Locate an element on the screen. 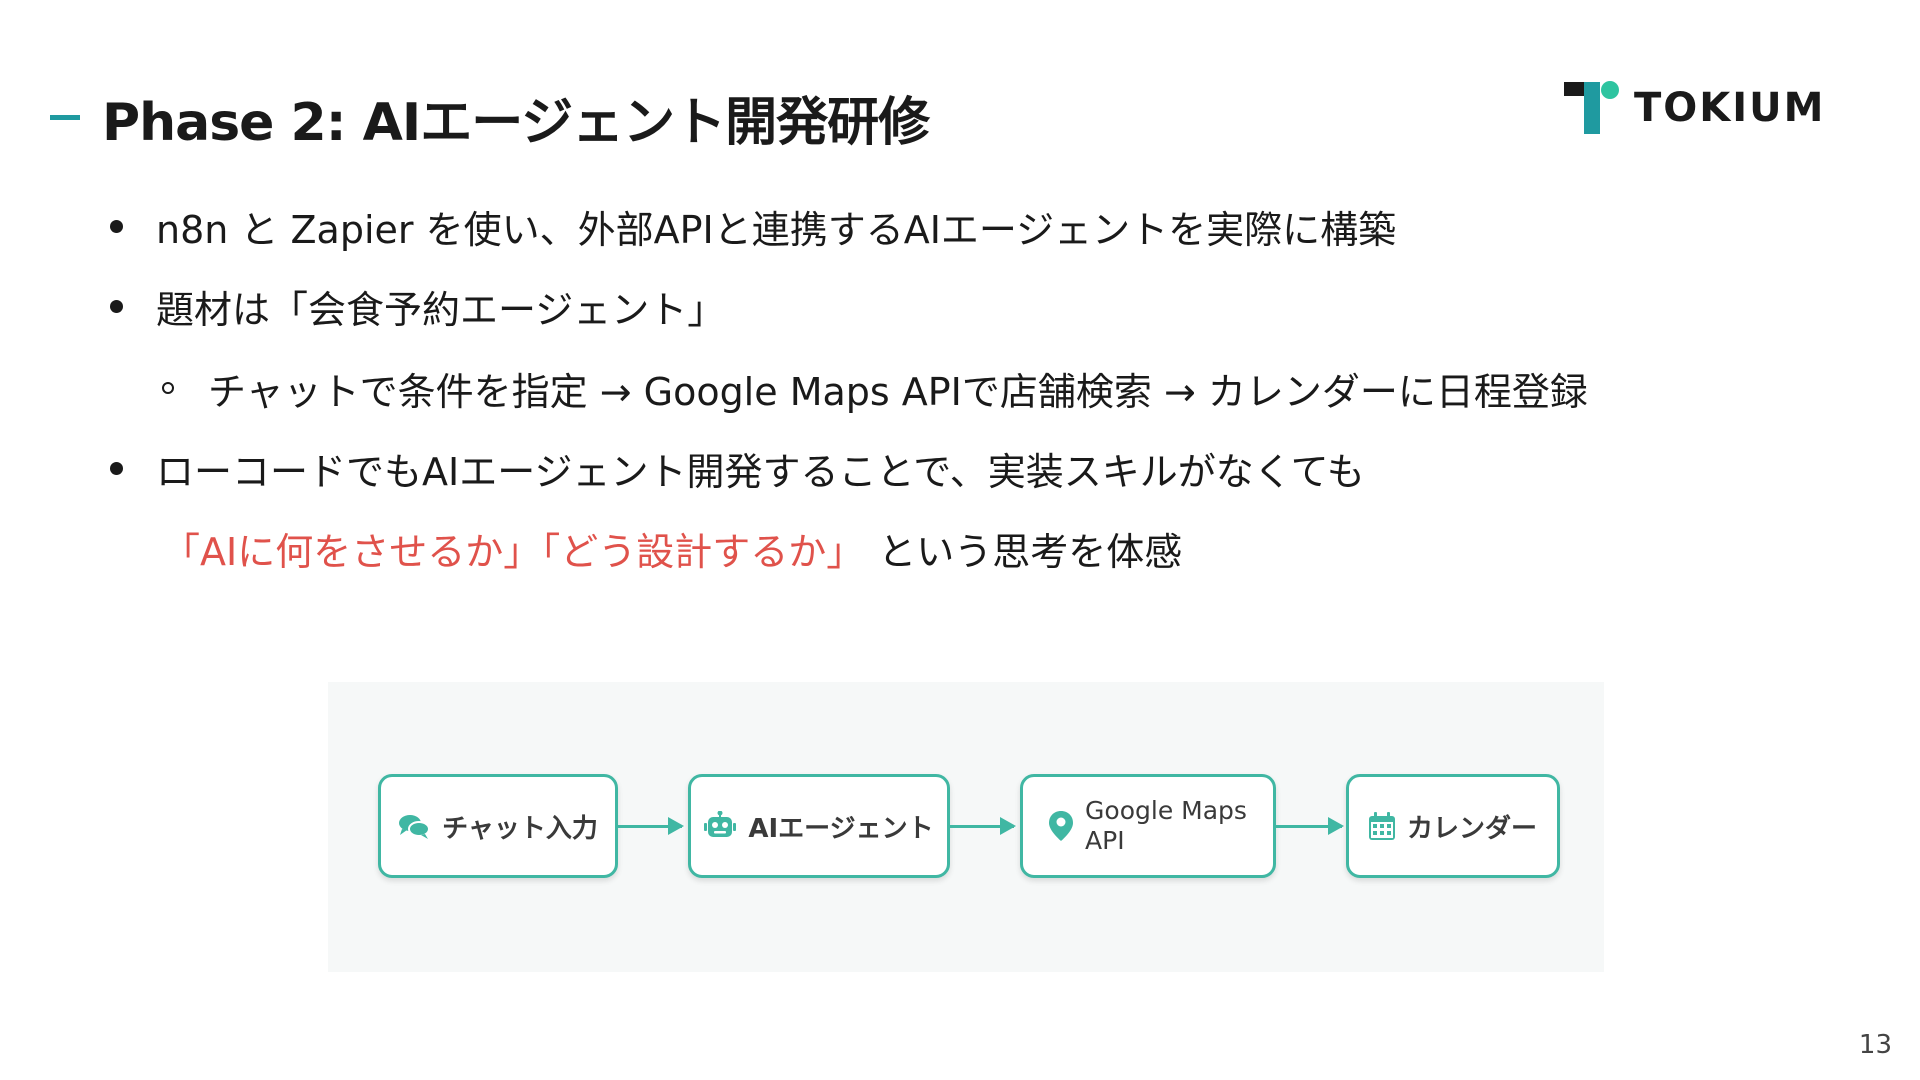 The image size is (1920, 1080). bullet-item: 題材は「会食予約エージェント」 is located at coordinates (417, 306).